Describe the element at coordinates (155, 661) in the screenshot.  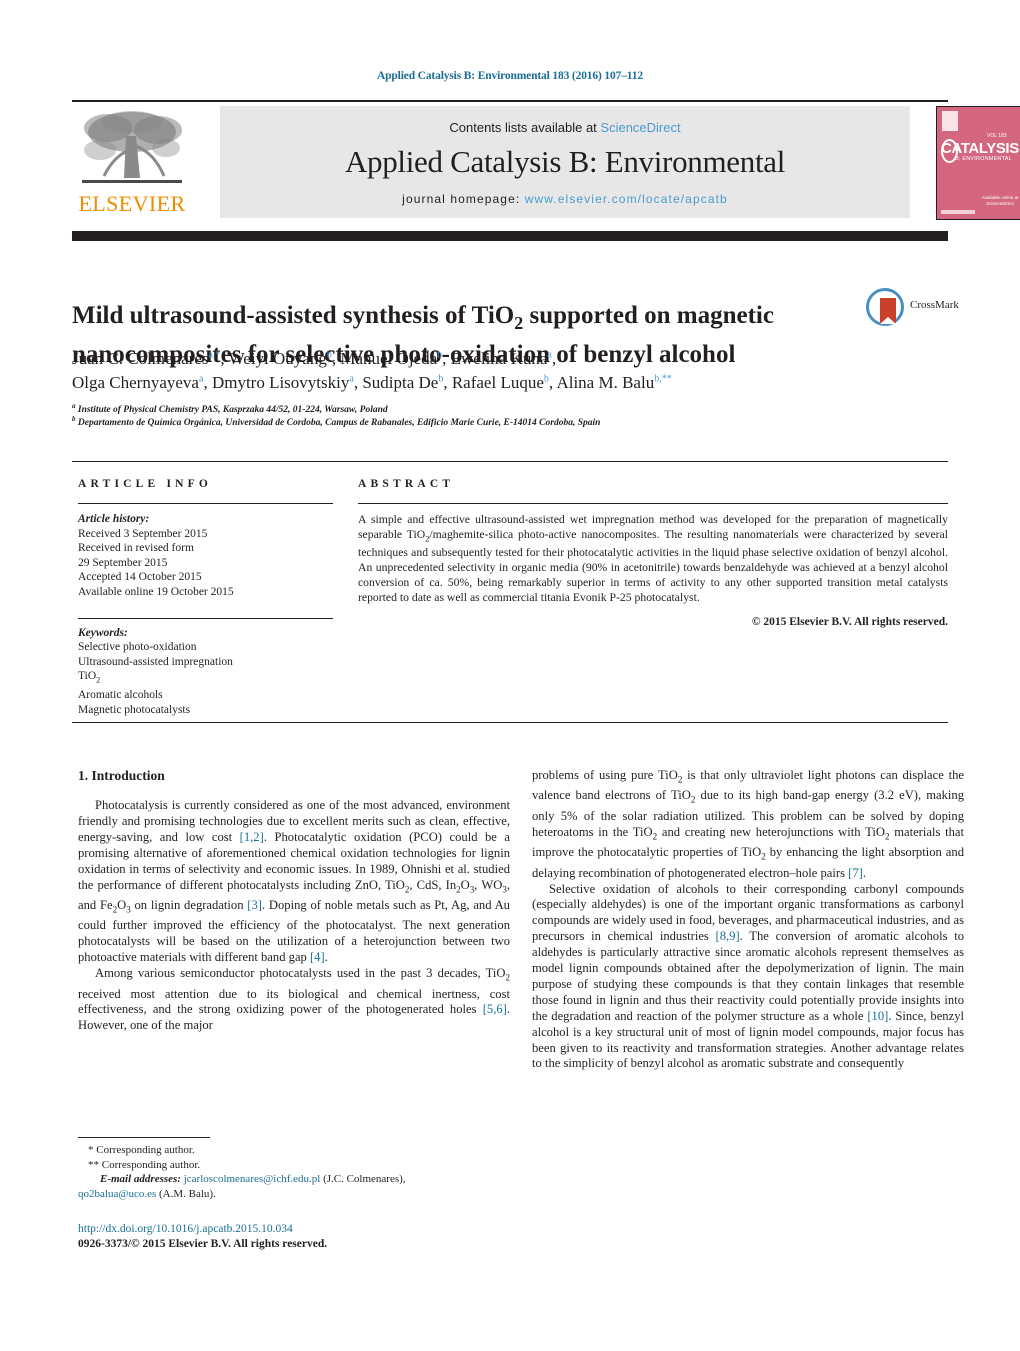
I see `keyword-item: Ultrasound-assisted impregnation` at that location.